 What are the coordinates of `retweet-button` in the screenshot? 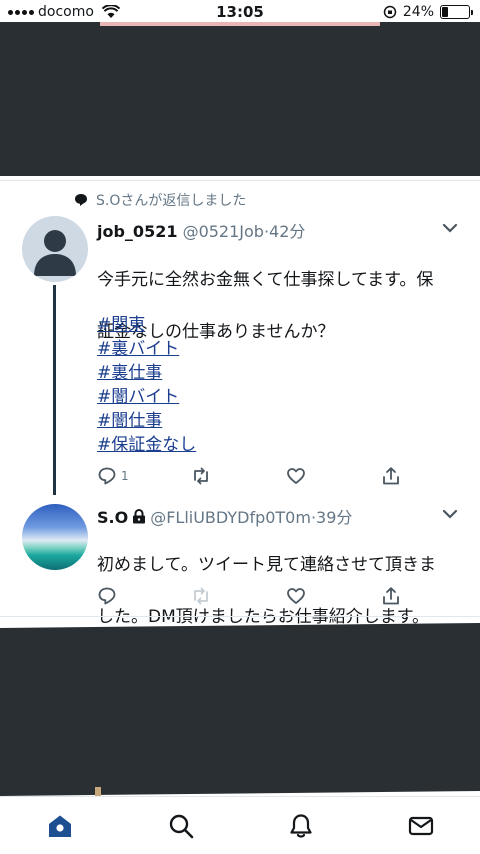 It's located at (201, 476).